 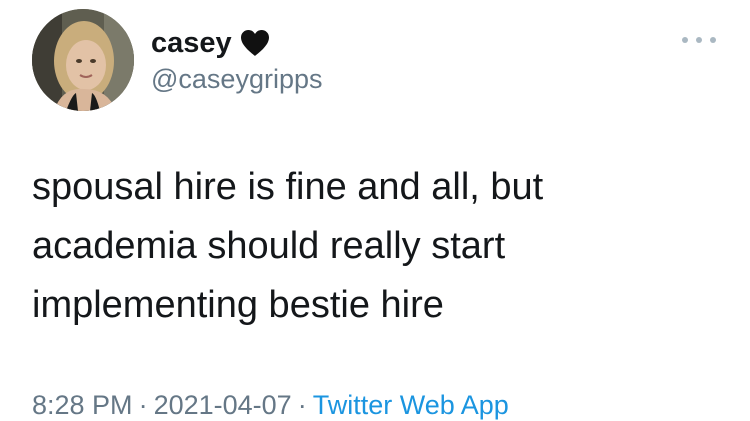 I want to click on tweet-text-line: academia should really start, so click(x=269, y=246).